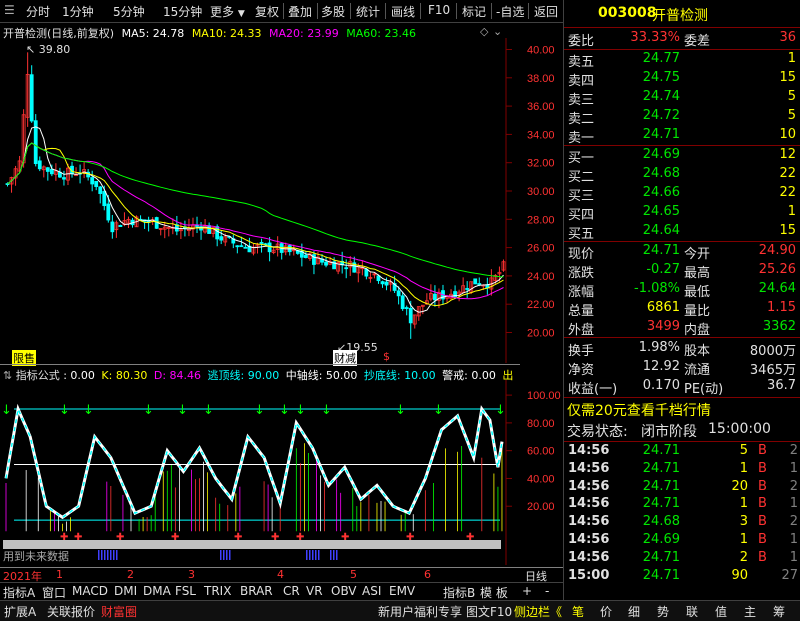 Image resolution: width=800 pixels, height=621 pixels. What do you see at coordinates (682, 136) in the screenshot?
I see `ask-row: 卖一 24.71 10` at bounding box center [682, 136].